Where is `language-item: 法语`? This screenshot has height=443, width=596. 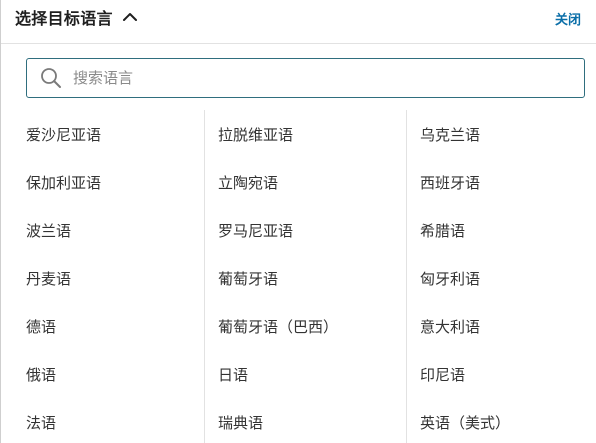 language-item: 法语 is located at coordinates (41, 423).